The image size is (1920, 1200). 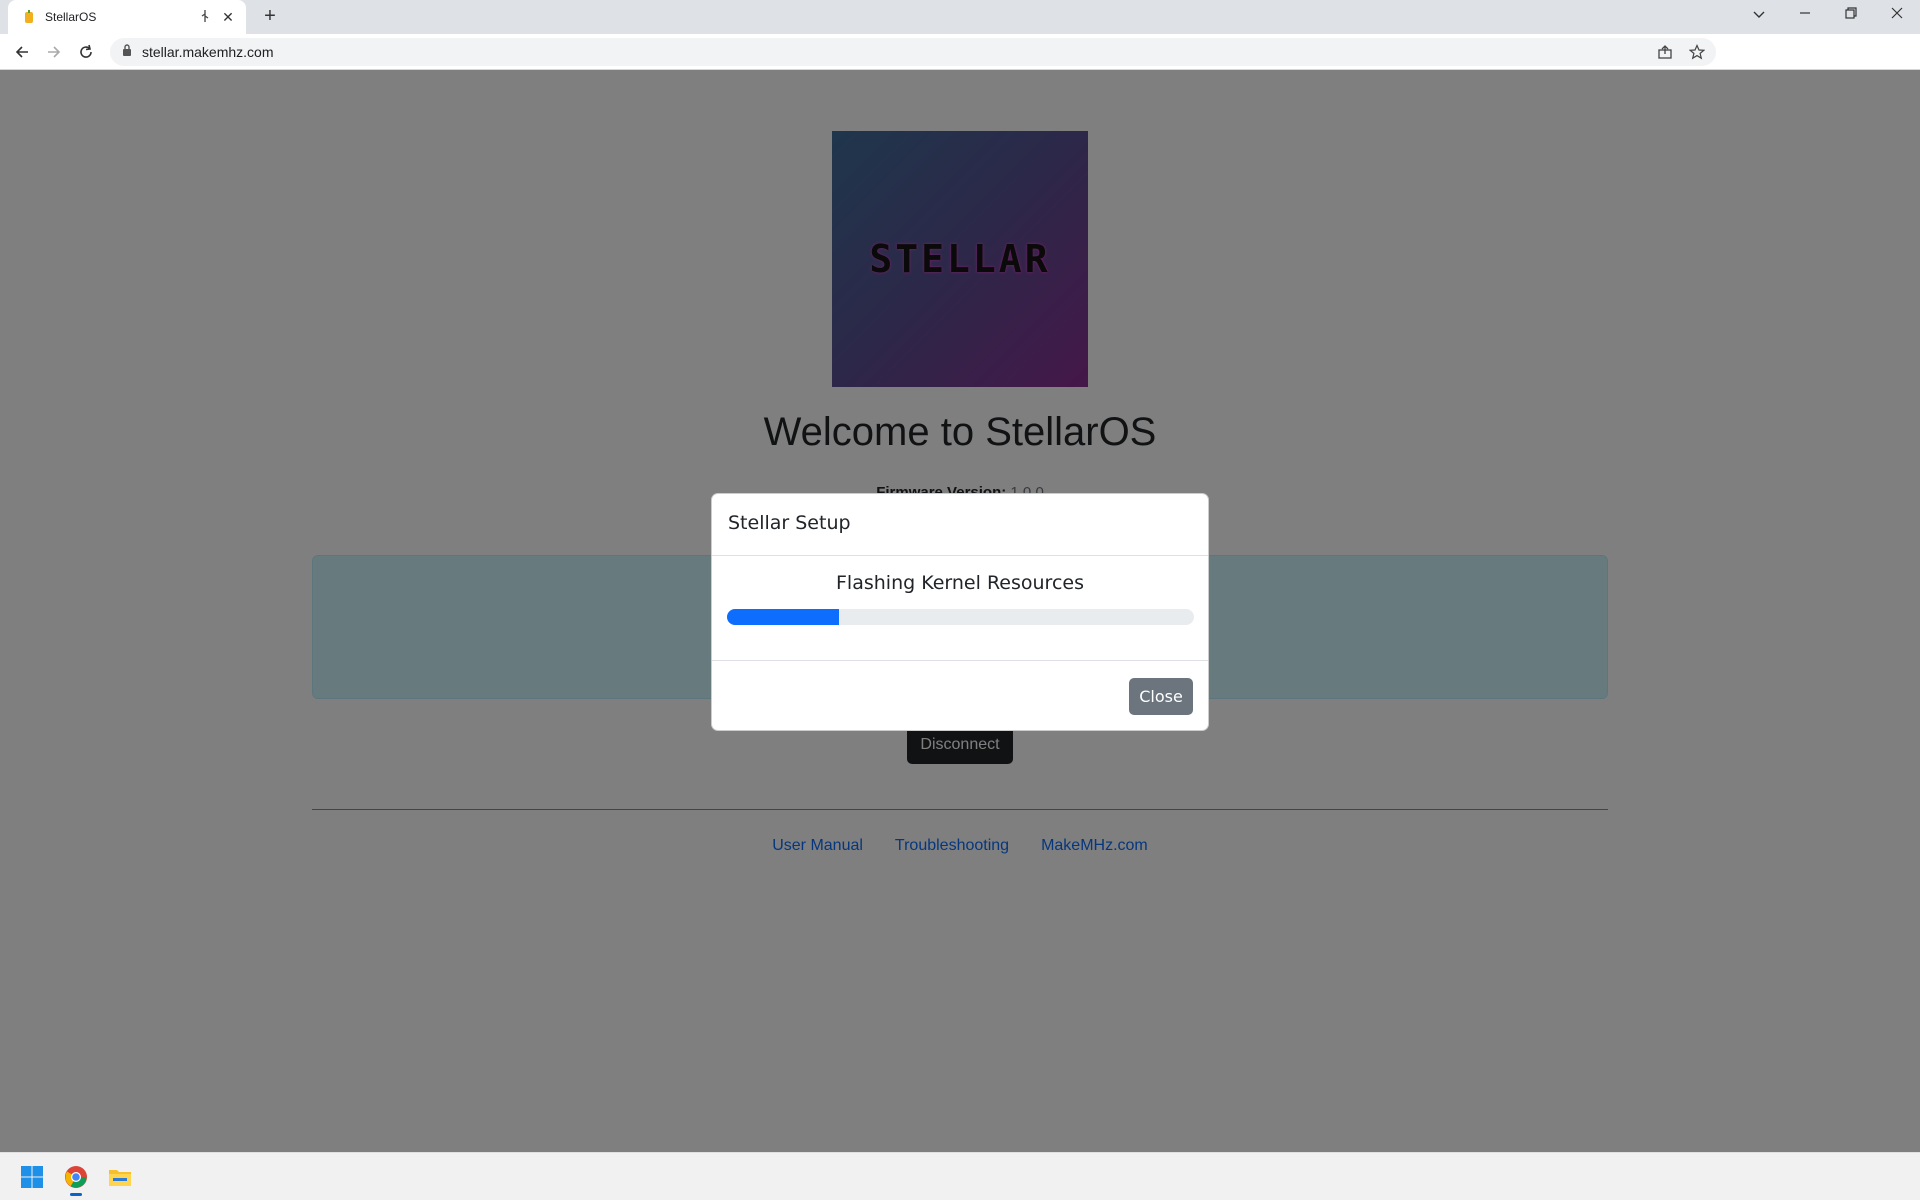 What do you see at coordinates (54, 52) in the screenshot?
I see `forward-arrow-icon` at bounding box center [54, 52].